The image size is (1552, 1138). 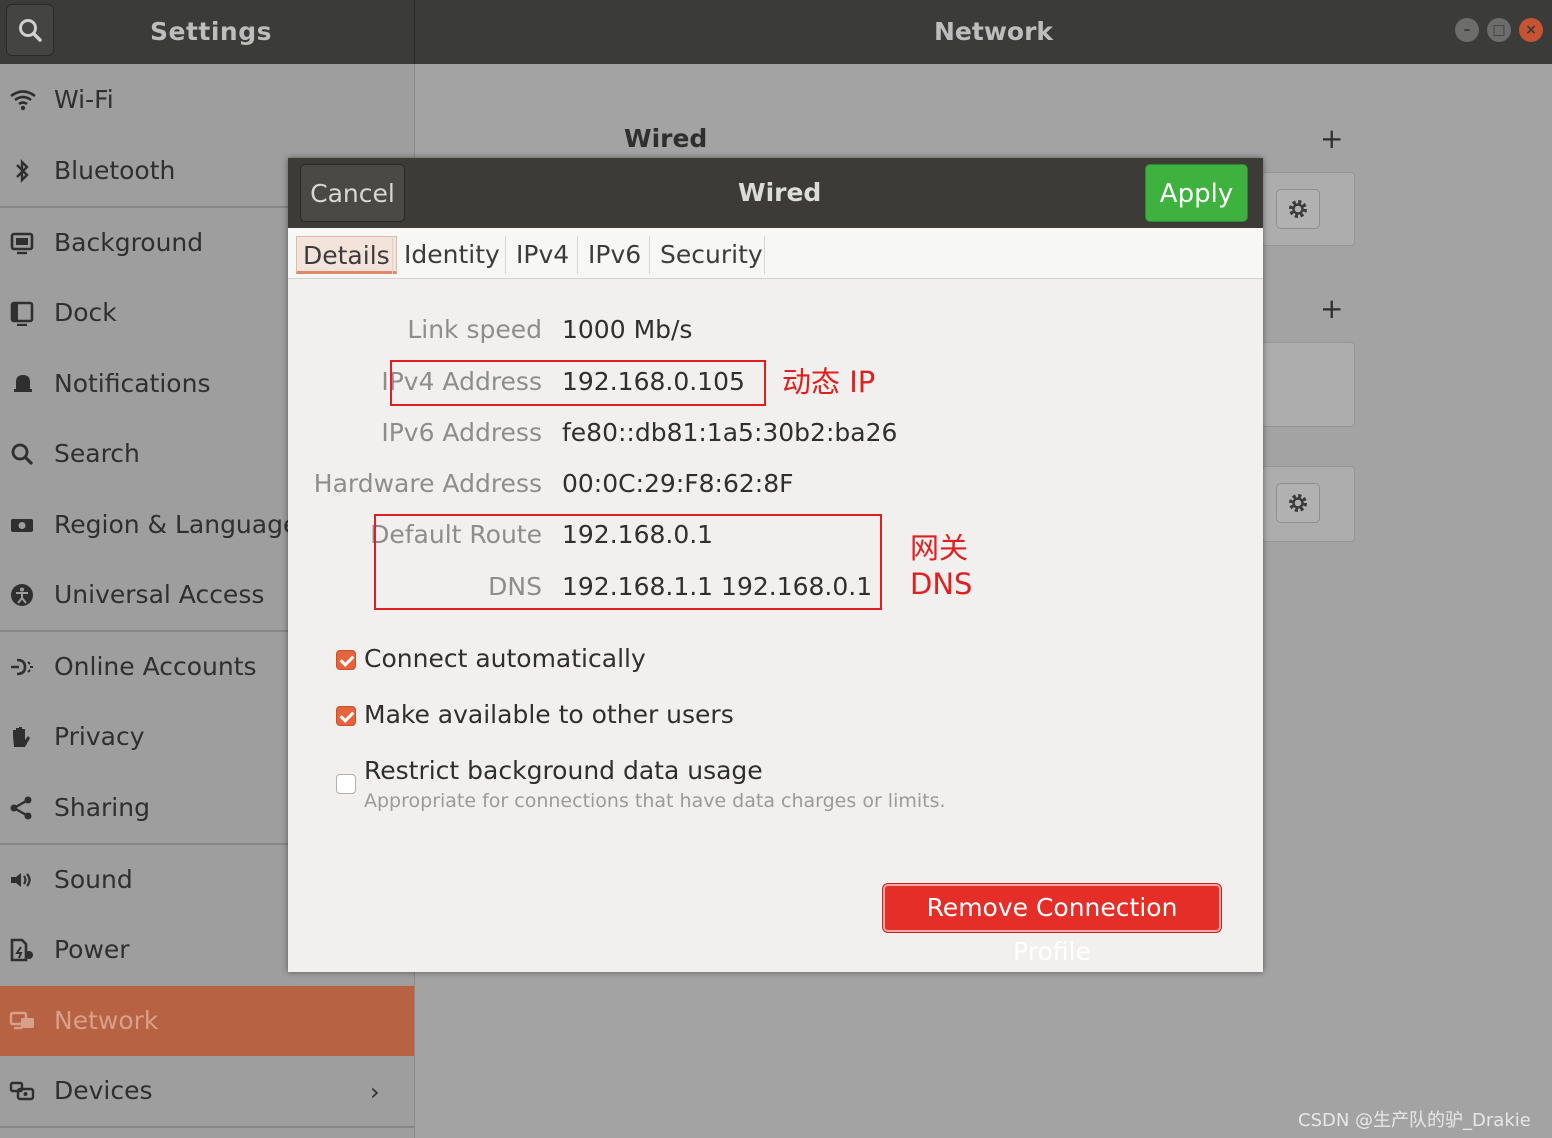 What do you see at coordinates (346, 784) in the screenshot?
I see `restrict-background-checkbox` at bounding box center [346, 784].